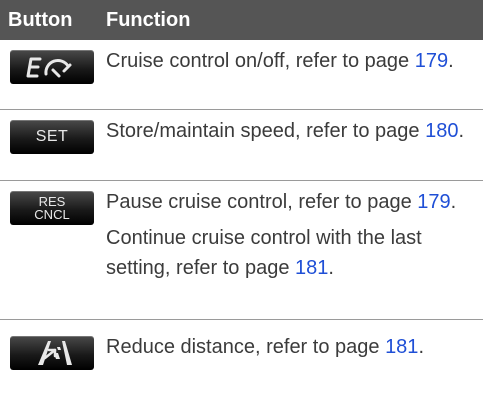 The height and width of the screenshot is (409, 483). I want to click on cruise-control-icon, so click(49, 67).